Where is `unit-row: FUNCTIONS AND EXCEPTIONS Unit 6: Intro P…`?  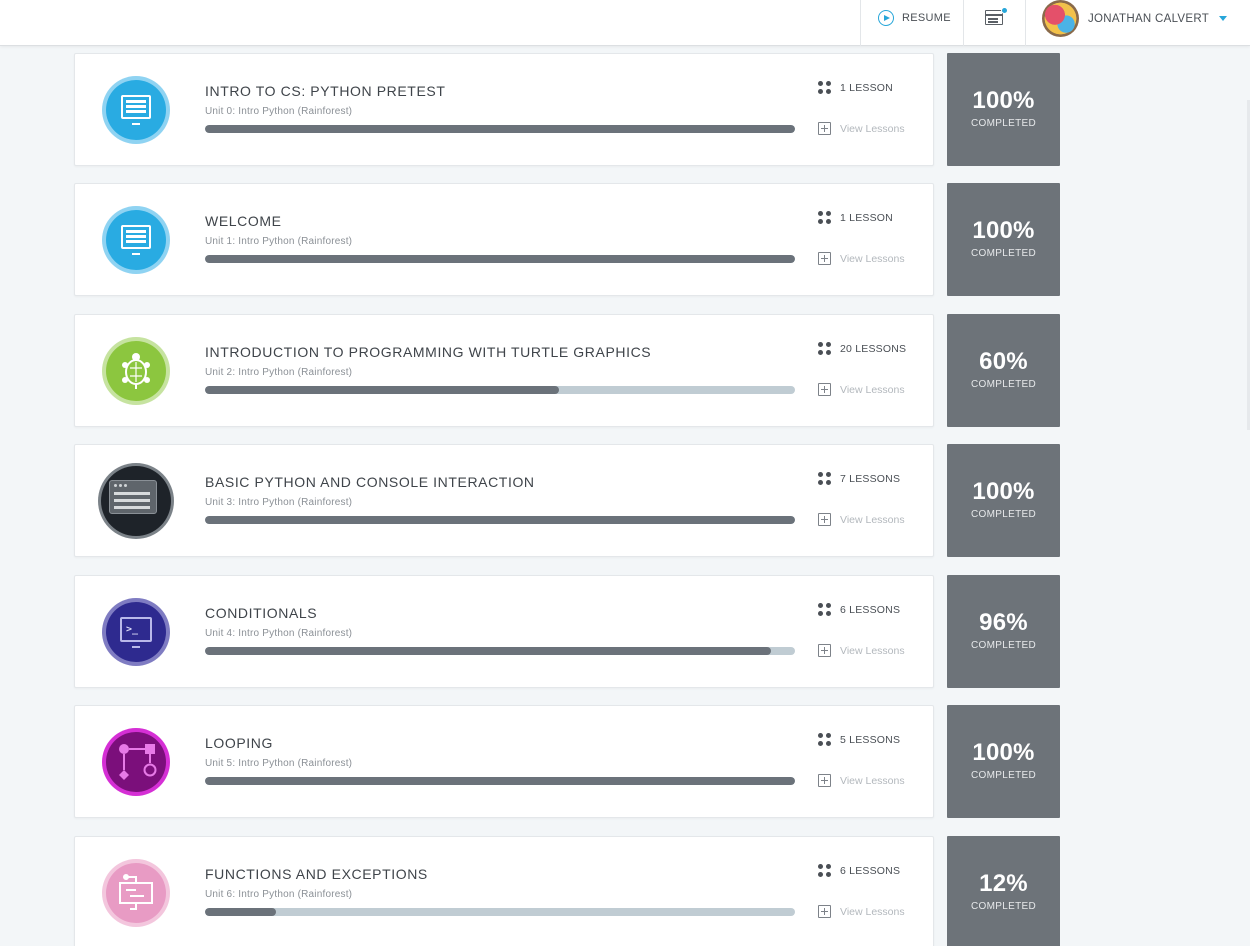 unit-row: FUNCTIONS AND EXCEPTIONS Unit 6: Intro P… is located at coordinates (567, 891).